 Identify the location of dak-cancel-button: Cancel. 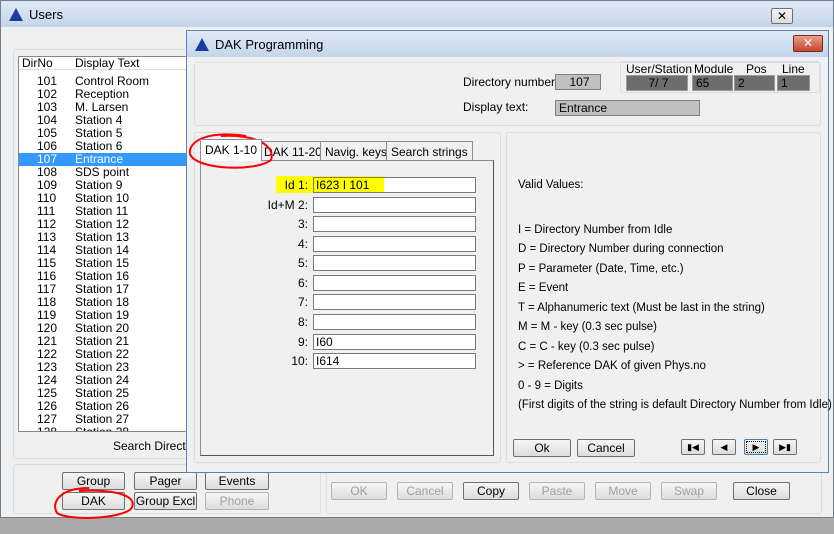
(606, 448).